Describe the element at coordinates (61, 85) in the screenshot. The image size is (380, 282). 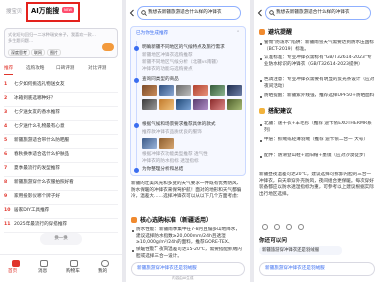
I see `list-item: 1 七夕如何挑选礼物送女友` at that location.